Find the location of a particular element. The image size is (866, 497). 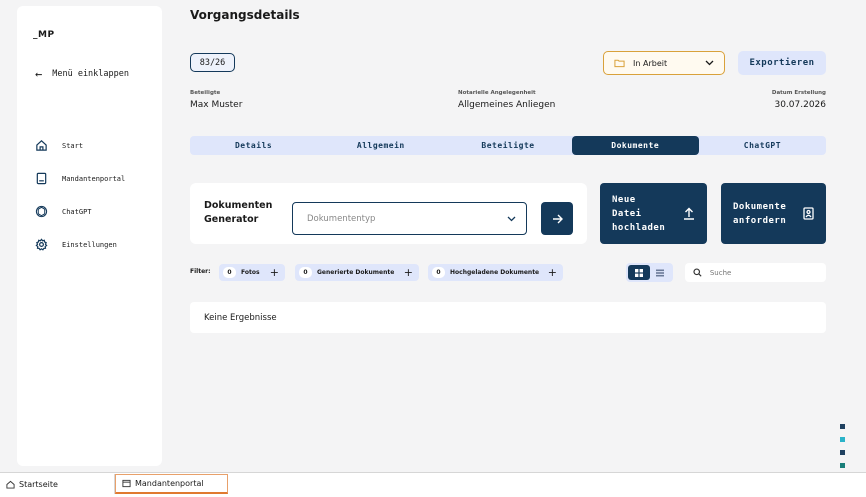

generator-title-line: Dokumenten is located at coordinates (238, 205).